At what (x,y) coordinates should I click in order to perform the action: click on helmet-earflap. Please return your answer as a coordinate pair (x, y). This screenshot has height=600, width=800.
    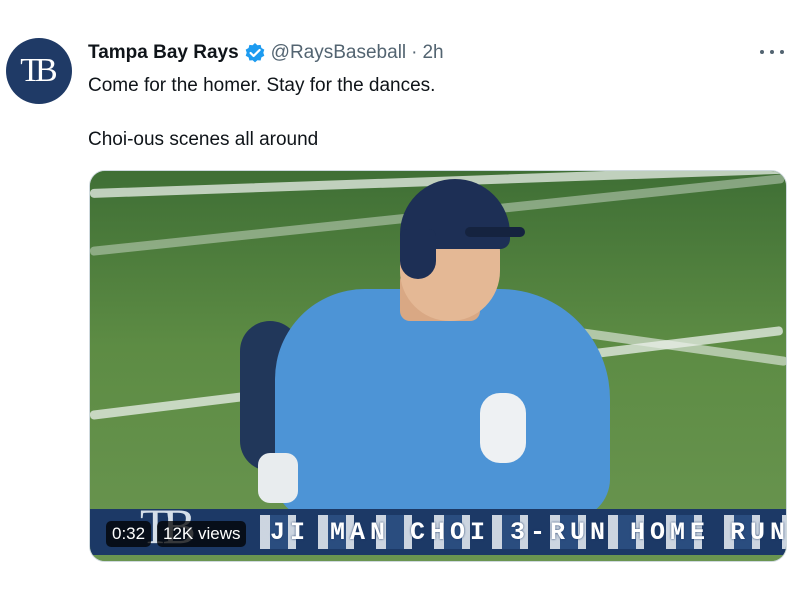
    Looking at the image, I should click on (418, 254).